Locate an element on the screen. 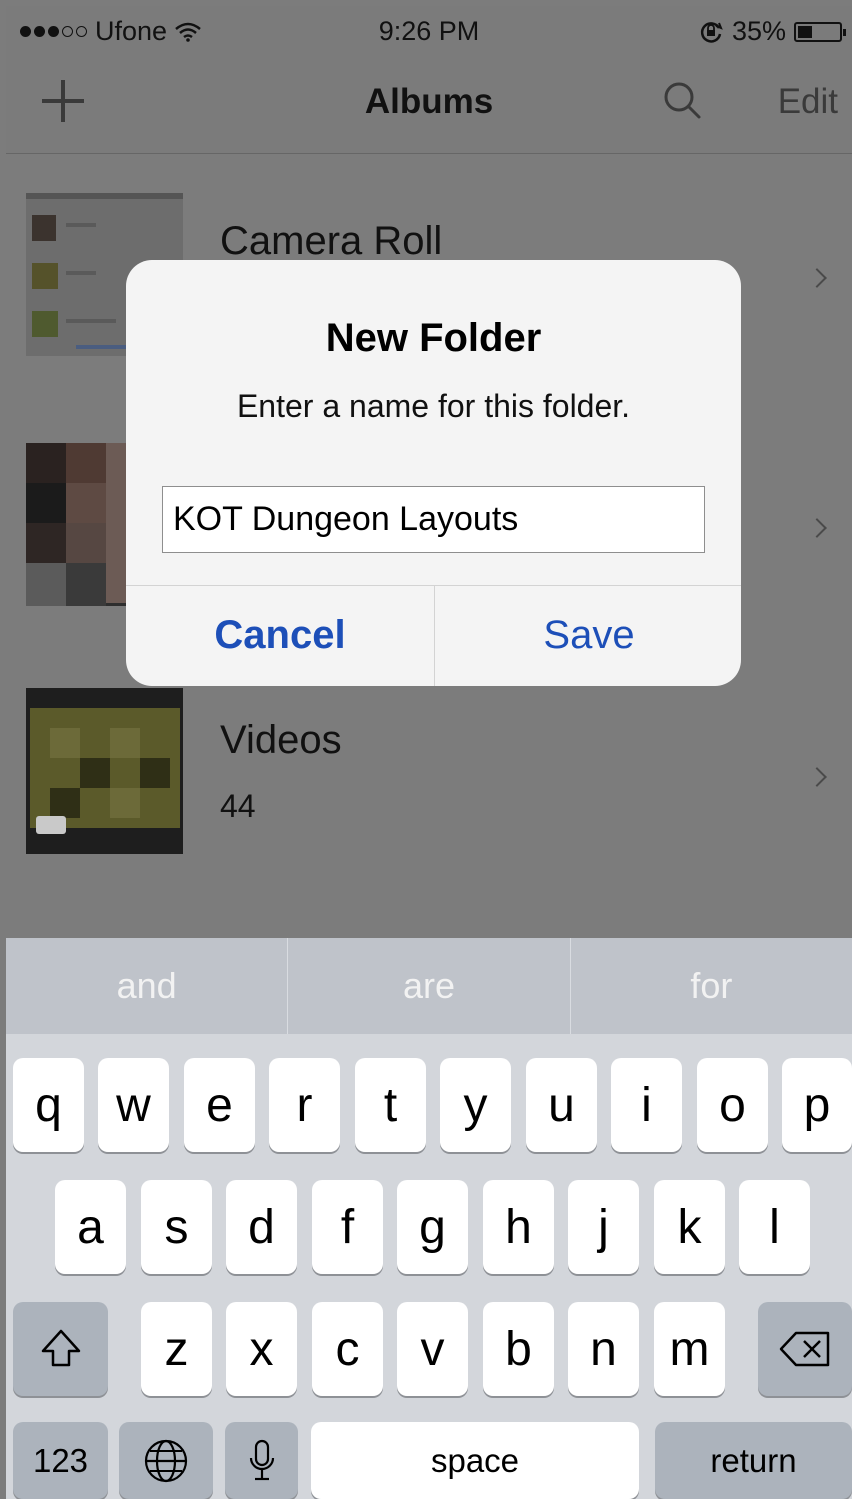 The height and width of the screenshot is (1499, 852). globe-icon is located at coordinates (166, 1460).